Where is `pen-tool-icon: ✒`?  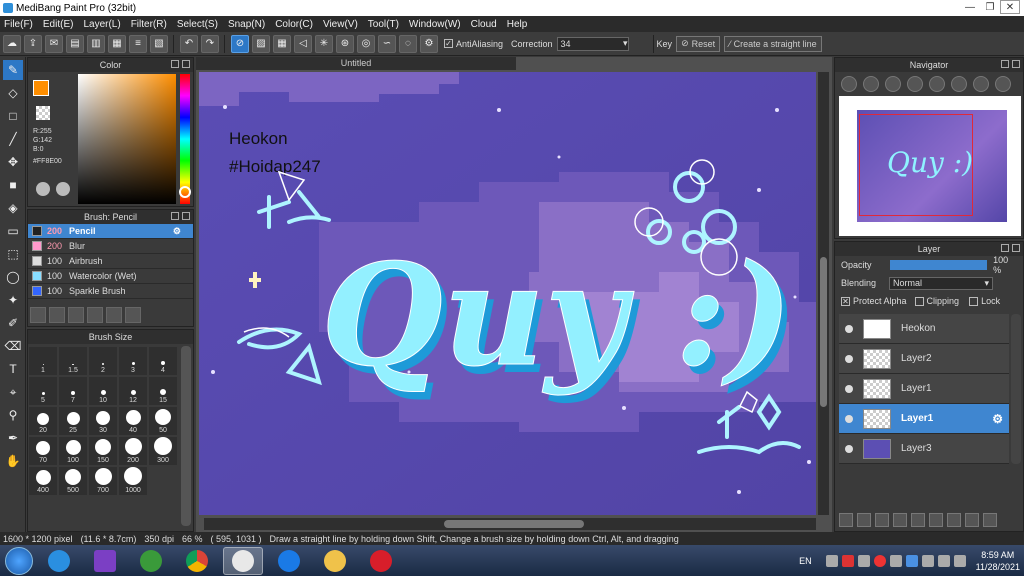
pen-tool-icon: ✒ is located at coordinates (13, 438).